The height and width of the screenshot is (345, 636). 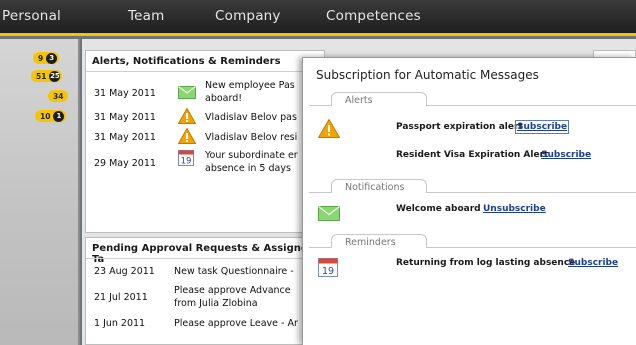 I want to click on alert-text: New employee Pas, so click(x=250, y=85).